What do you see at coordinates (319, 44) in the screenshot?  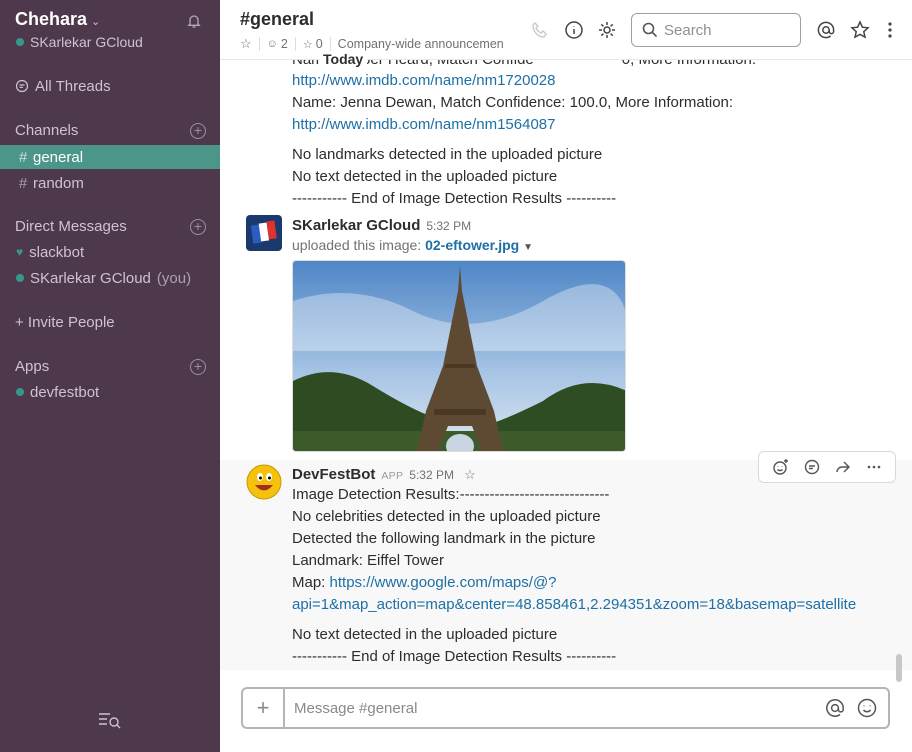 I see `pin-count: 0` at bounding box center [319, 44].